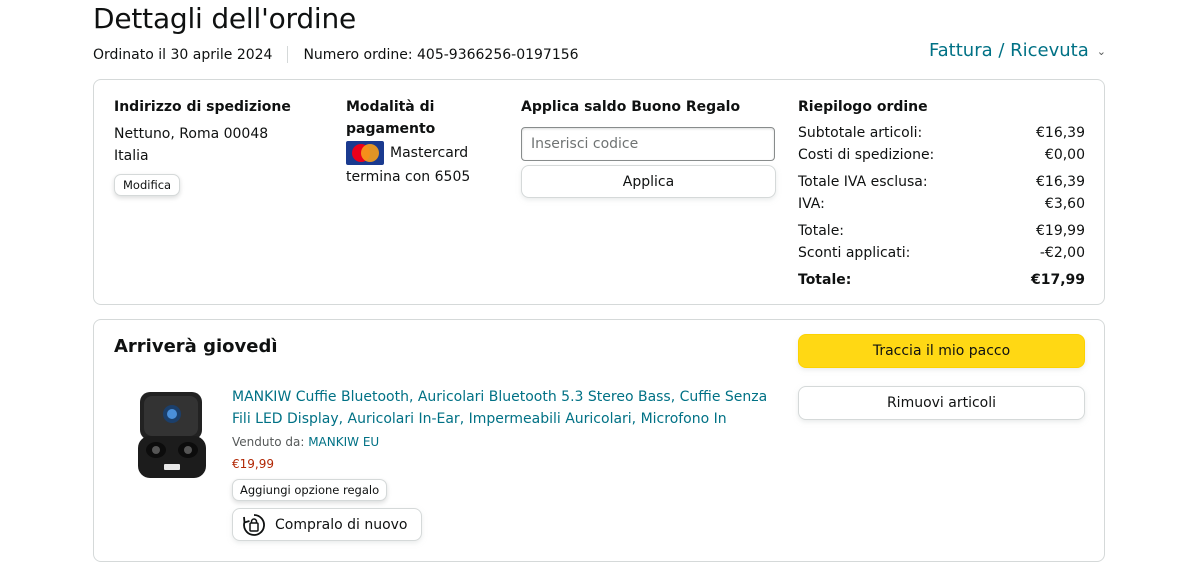  I want to click on apply-gift-button: Applica, so click(648, 181).